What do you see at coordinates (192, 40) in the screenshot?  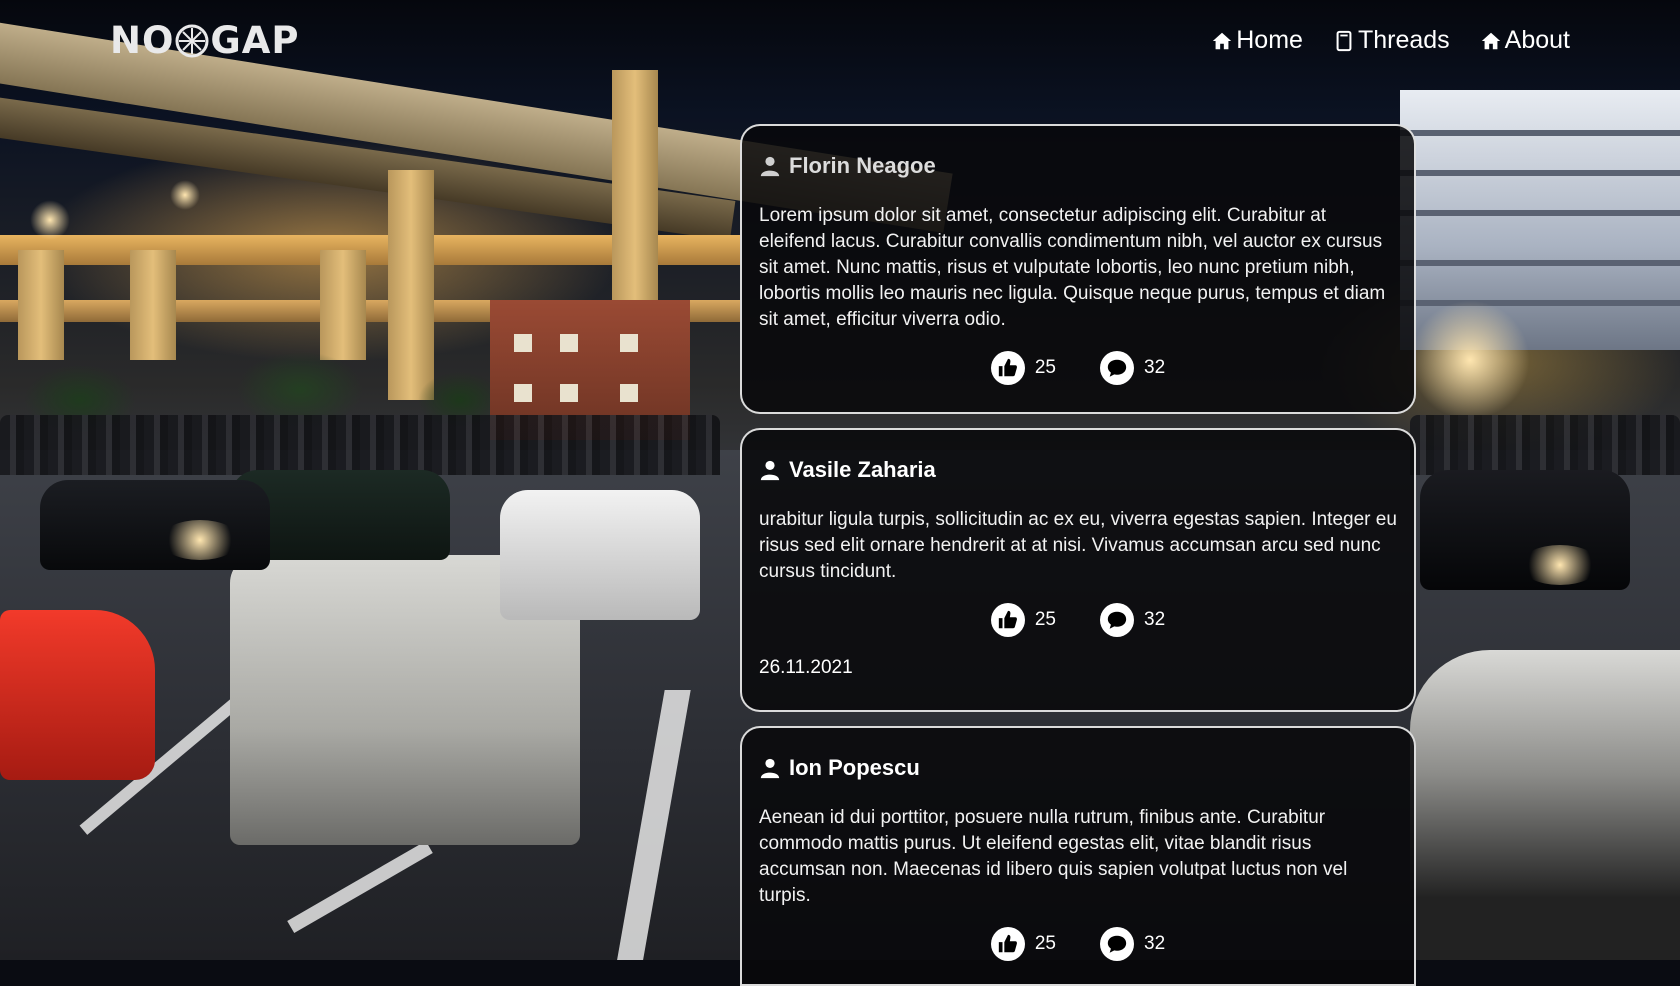 I see `wheel-icon` at bounding box center [192, 40].